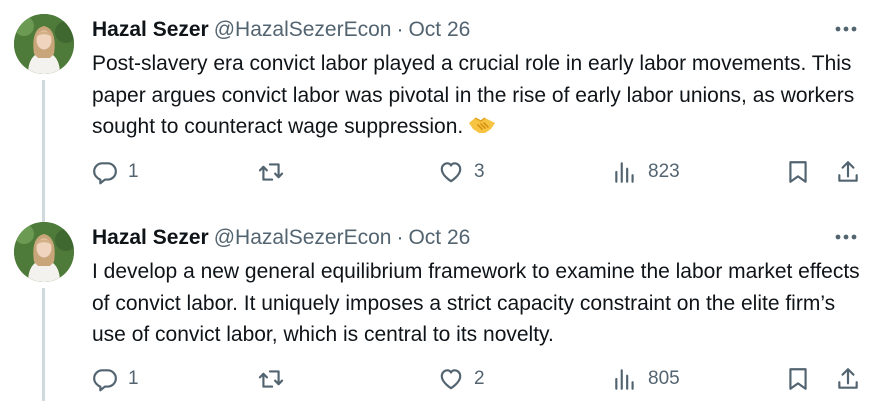 The height and width of the screenshot is (401, 869). What do you see at coordinates (434, 379) in the screenshot?
I see `tweet-actions: 1 2 805` at bounding box center [434, 379].